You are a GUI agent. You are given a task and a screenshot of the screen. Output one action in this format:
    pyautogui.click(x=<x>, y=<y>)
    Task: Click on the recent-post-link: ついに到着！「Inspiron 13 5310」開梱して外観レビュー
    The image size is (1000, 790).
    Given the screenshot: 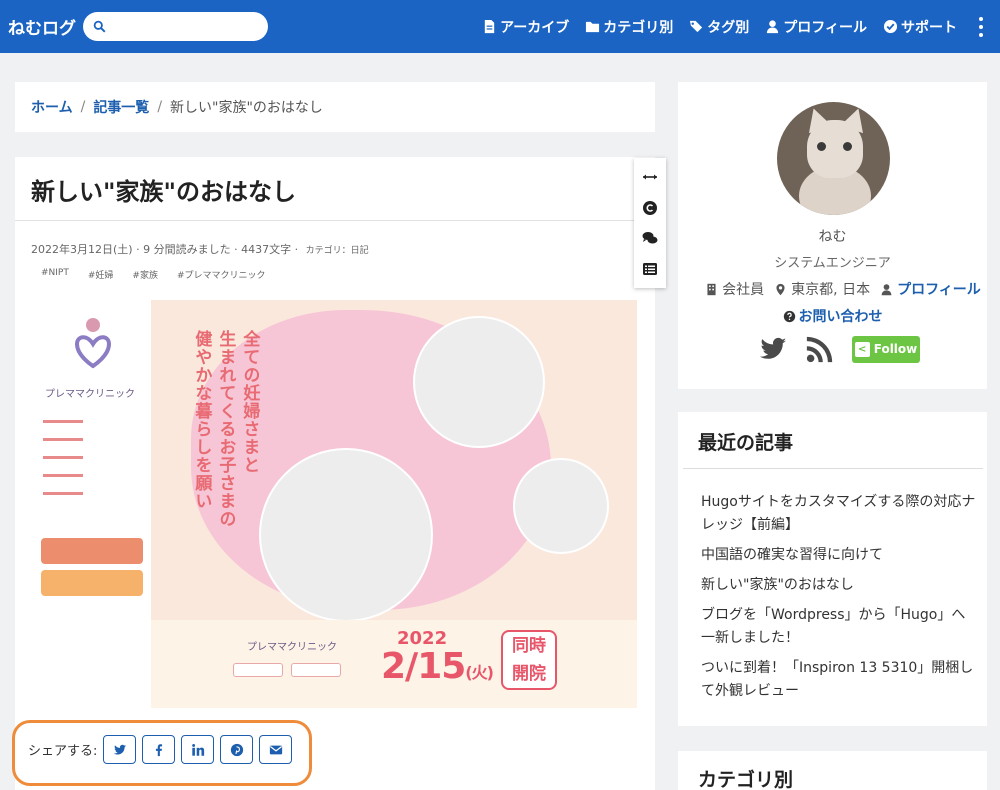 What is the action you would take?
    pyautogui.click(x=838, y=680)
    